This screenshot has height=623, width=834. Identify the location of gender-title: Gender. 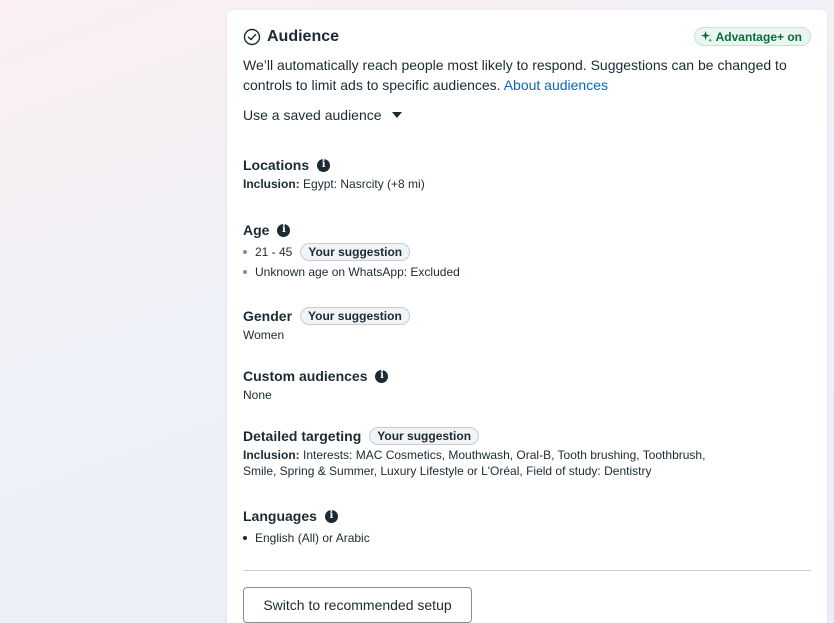
(268, 316).